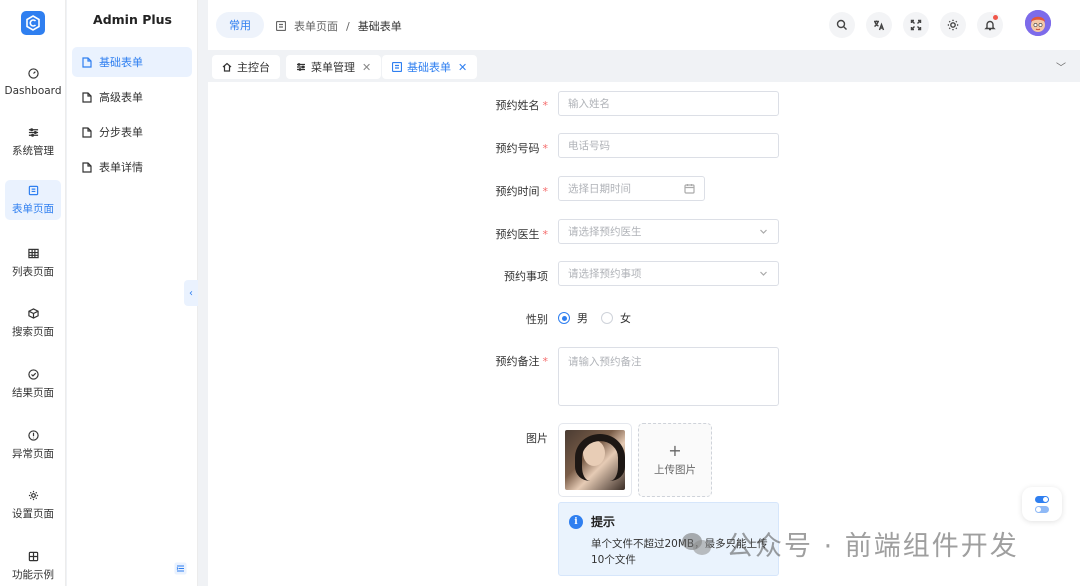 The width and height of the screenshot is (1080, 586). What do you see at coordinates (522, 191) in the screenshot?
I see `field-label-time: 预约时间 *` at bounding box center [522, 191].